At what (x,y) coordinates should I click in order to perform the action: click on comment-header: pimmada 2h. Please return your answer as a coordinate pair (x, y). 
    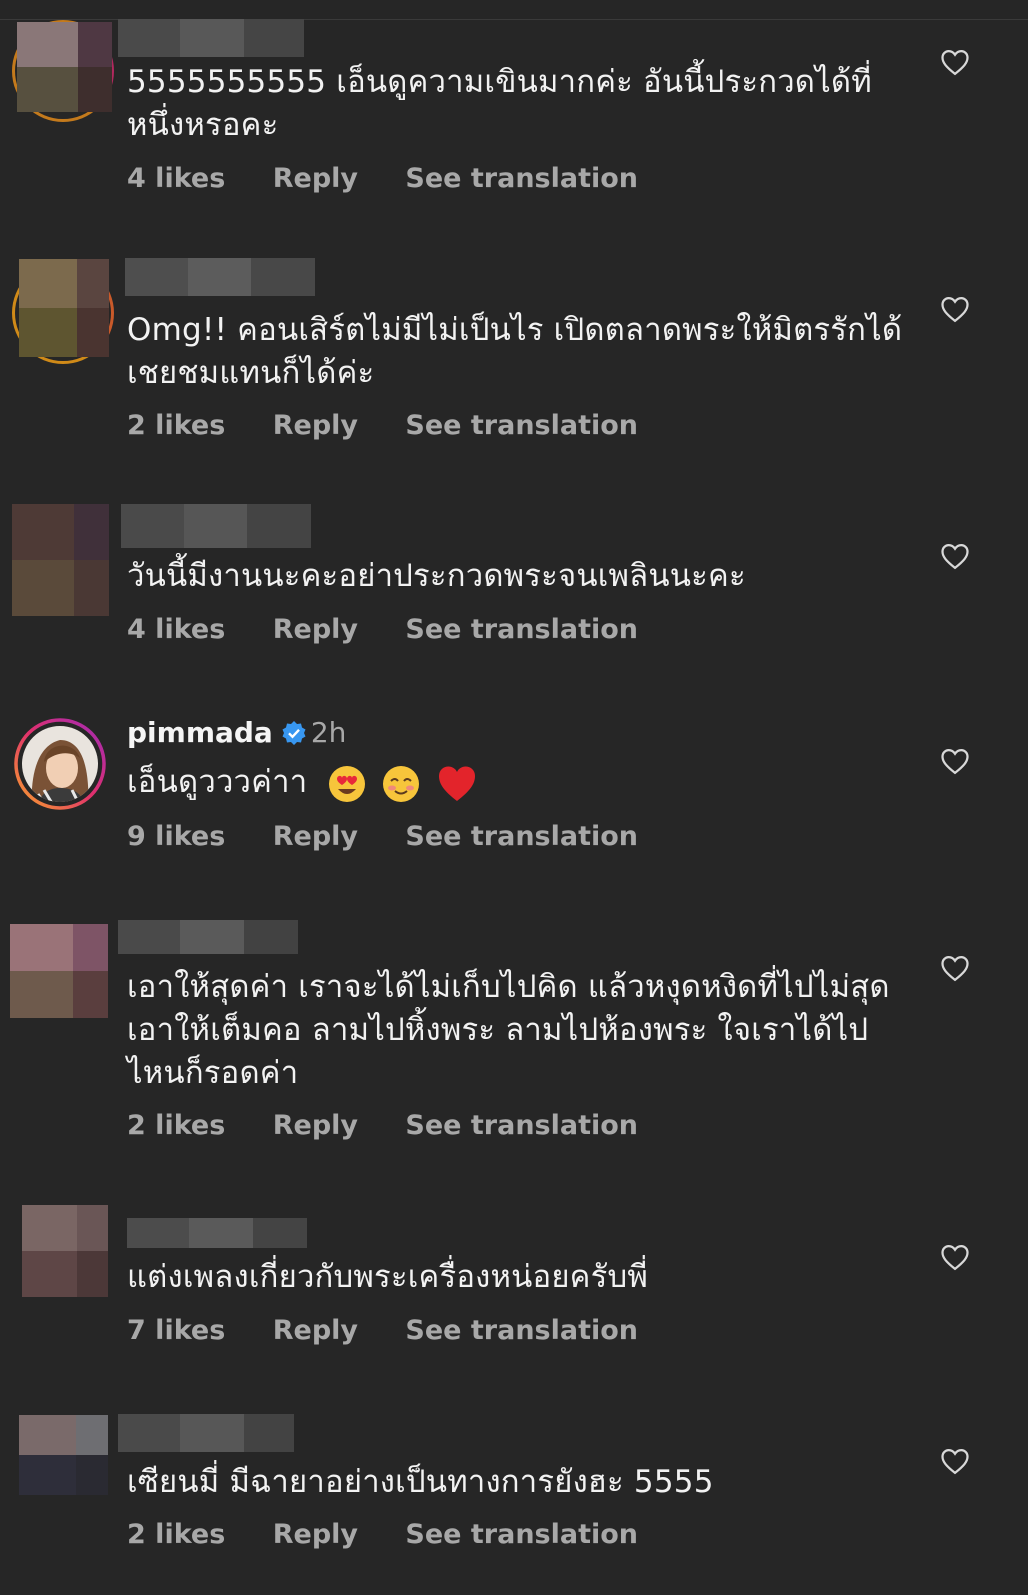
    Looking at the image, I should click on (236, 732).